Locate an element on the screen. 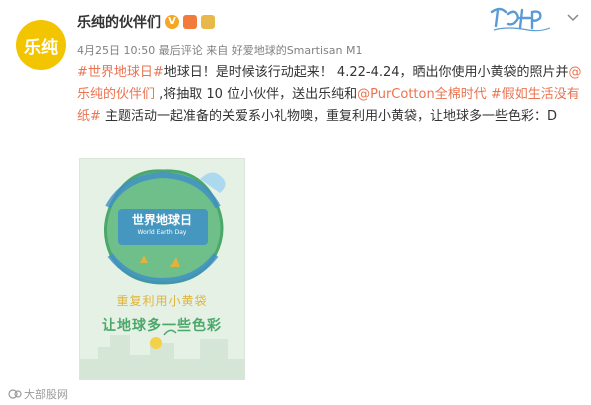 This screenshot has height=405, width=591. verified-icon: V is located at coordinates (172, 22).